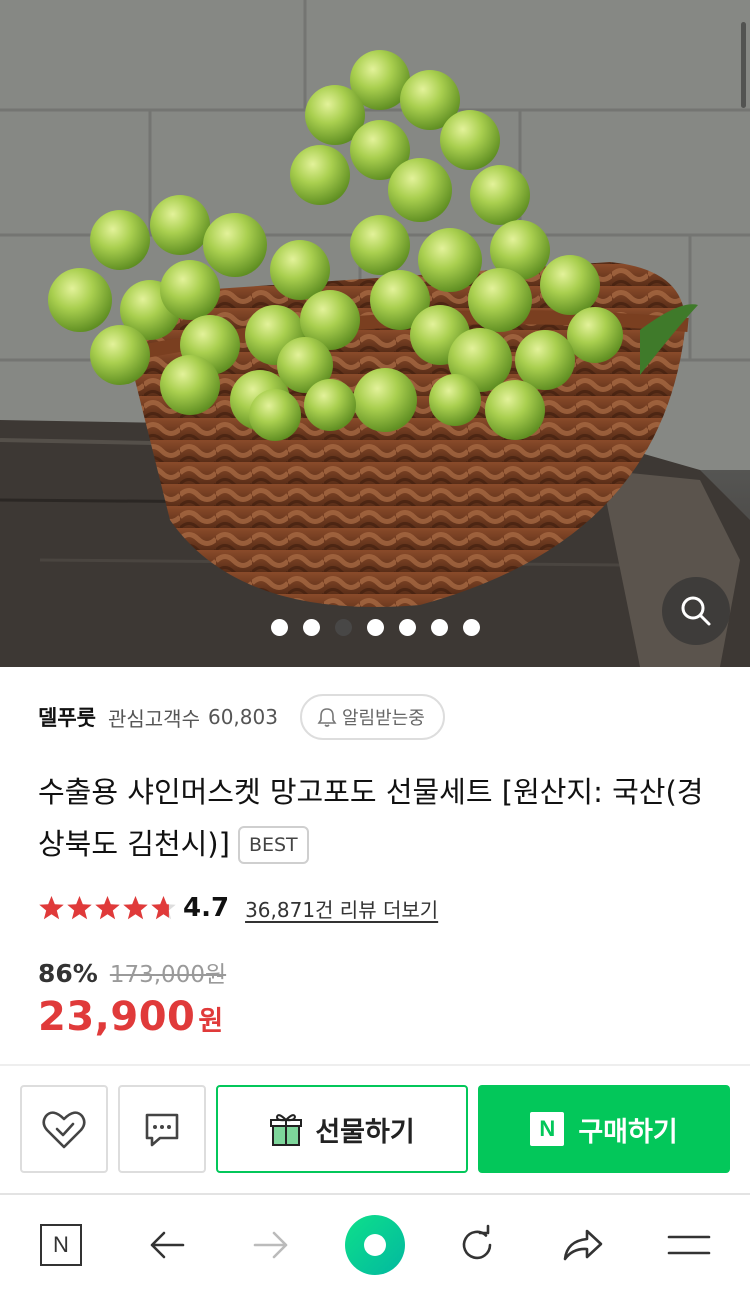 This screenshot has width=750, height=1293. I want to click on green-dot-button, so click(375, 1244).